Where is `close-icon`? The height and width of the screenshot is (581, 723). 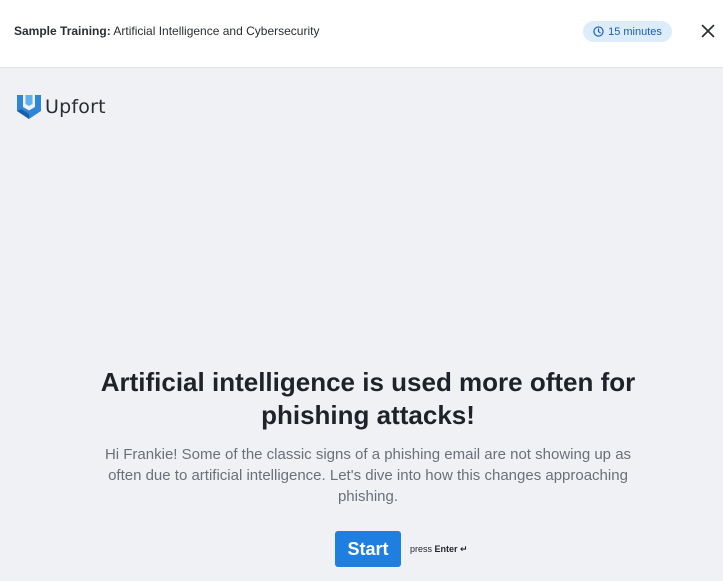
close-icon is located at coordinates (708, 31).